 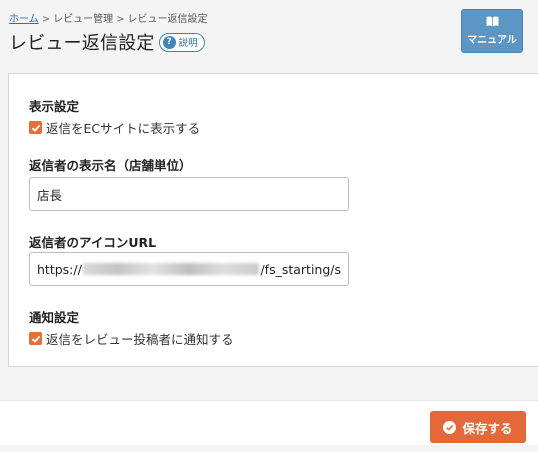 I want to click on replier-name-label: 返信者の表示名（店舗単位）, so click(x=110, y=165).